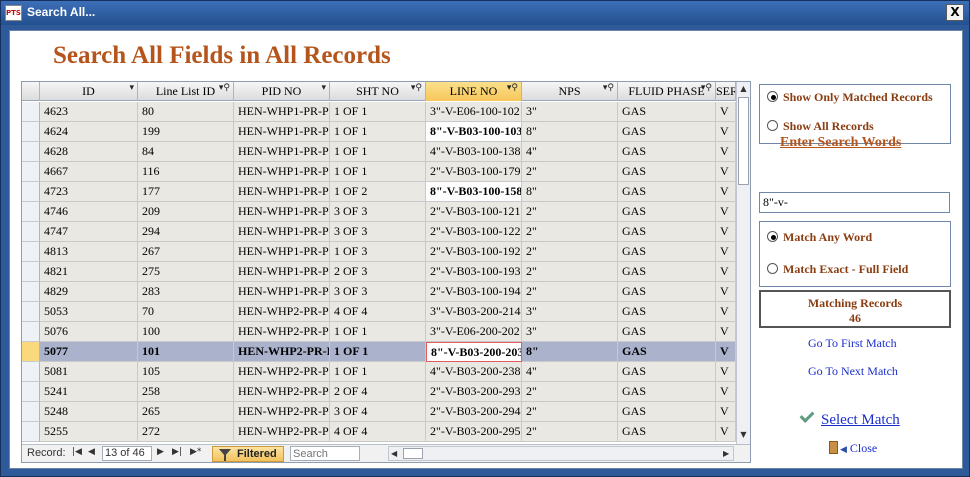 Image resolution: width=970 pixels, height=477 pixels. I want to click on cell-line-list-id: 199, so click(186, 132).